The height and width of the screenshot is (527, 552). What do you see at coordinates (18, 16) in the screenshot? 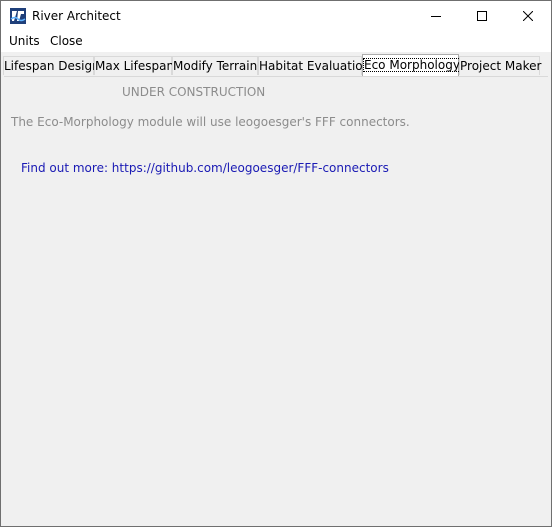
I see `river-architect-logo-icon` at bounding box center [18, 16].